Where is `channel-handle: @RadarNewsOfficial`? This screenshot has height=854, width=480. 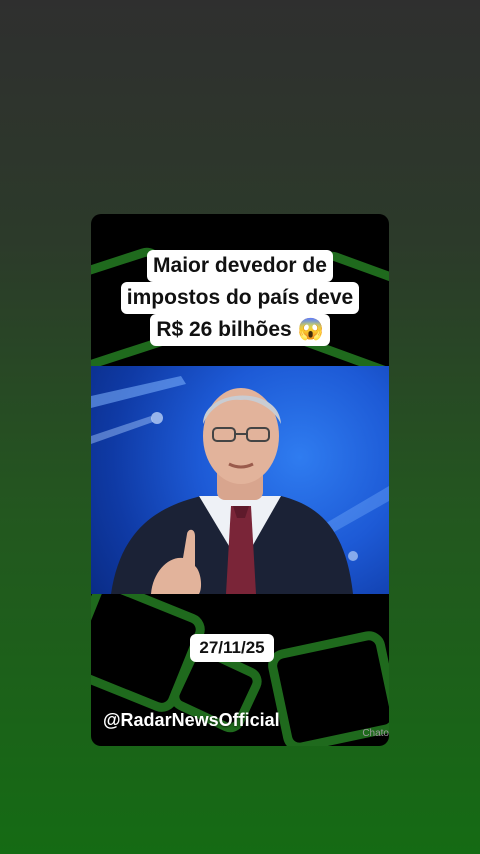 channel-handle: @RadarNewsOfficial is located at coordinates (191, 720).